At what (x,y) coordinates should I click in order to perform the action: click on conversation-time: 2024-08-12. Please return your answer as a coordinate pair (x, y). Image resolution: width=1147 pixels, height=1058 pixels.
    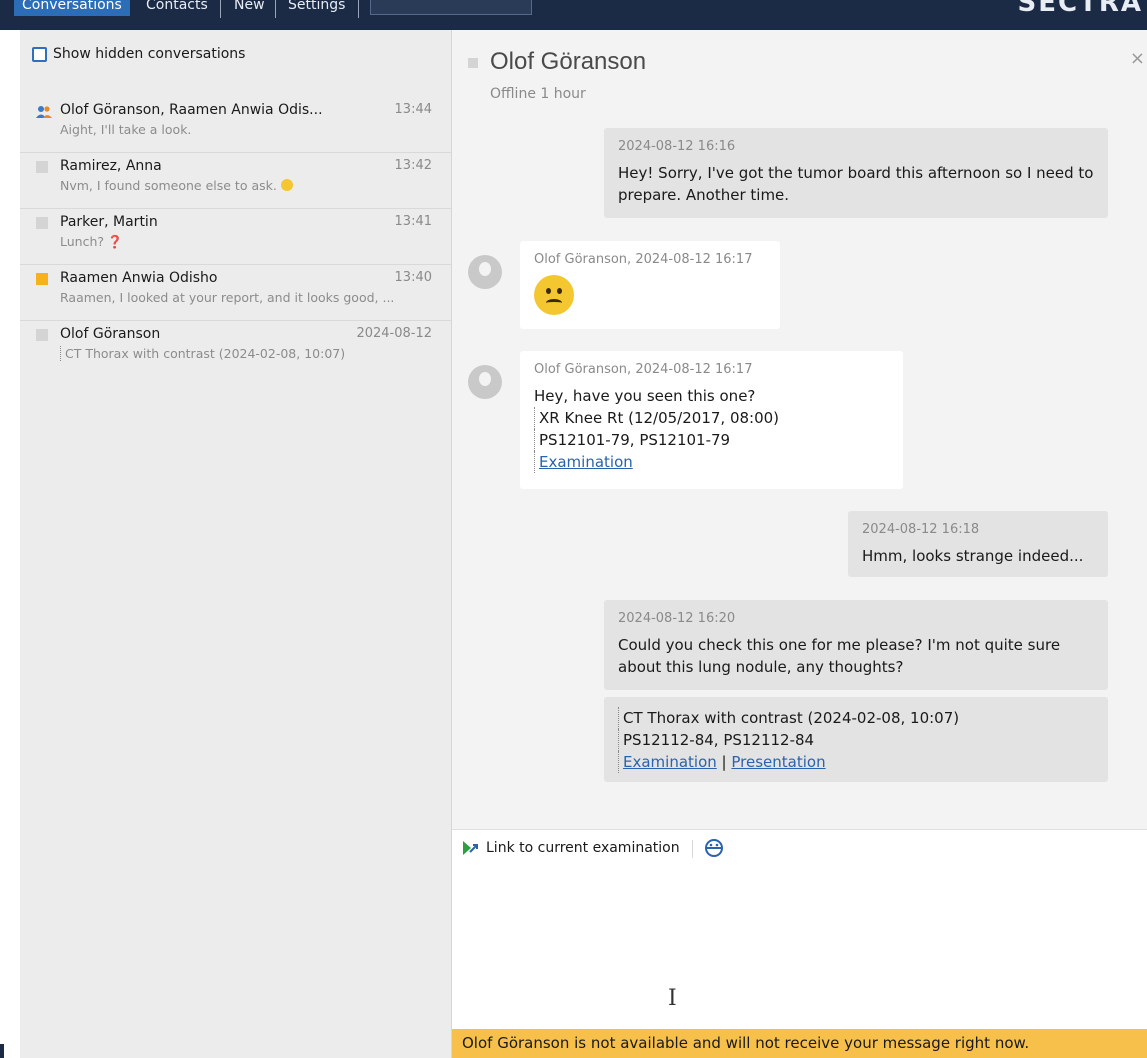
    Looking at the image, I should click on (394, 333).